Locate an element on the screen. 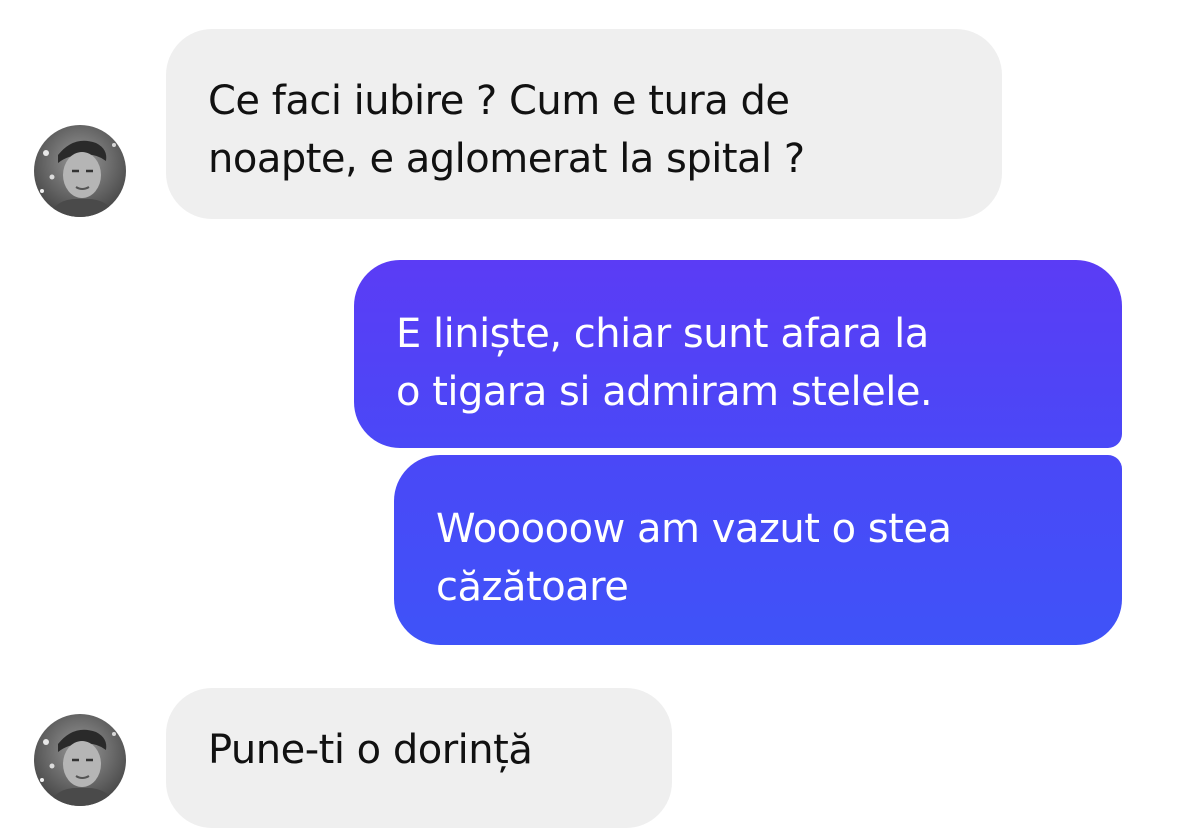 The image size is (1201, 828). message-text: Wooooow am vazut o stea căzătoare is located at coordinates (694, 558).